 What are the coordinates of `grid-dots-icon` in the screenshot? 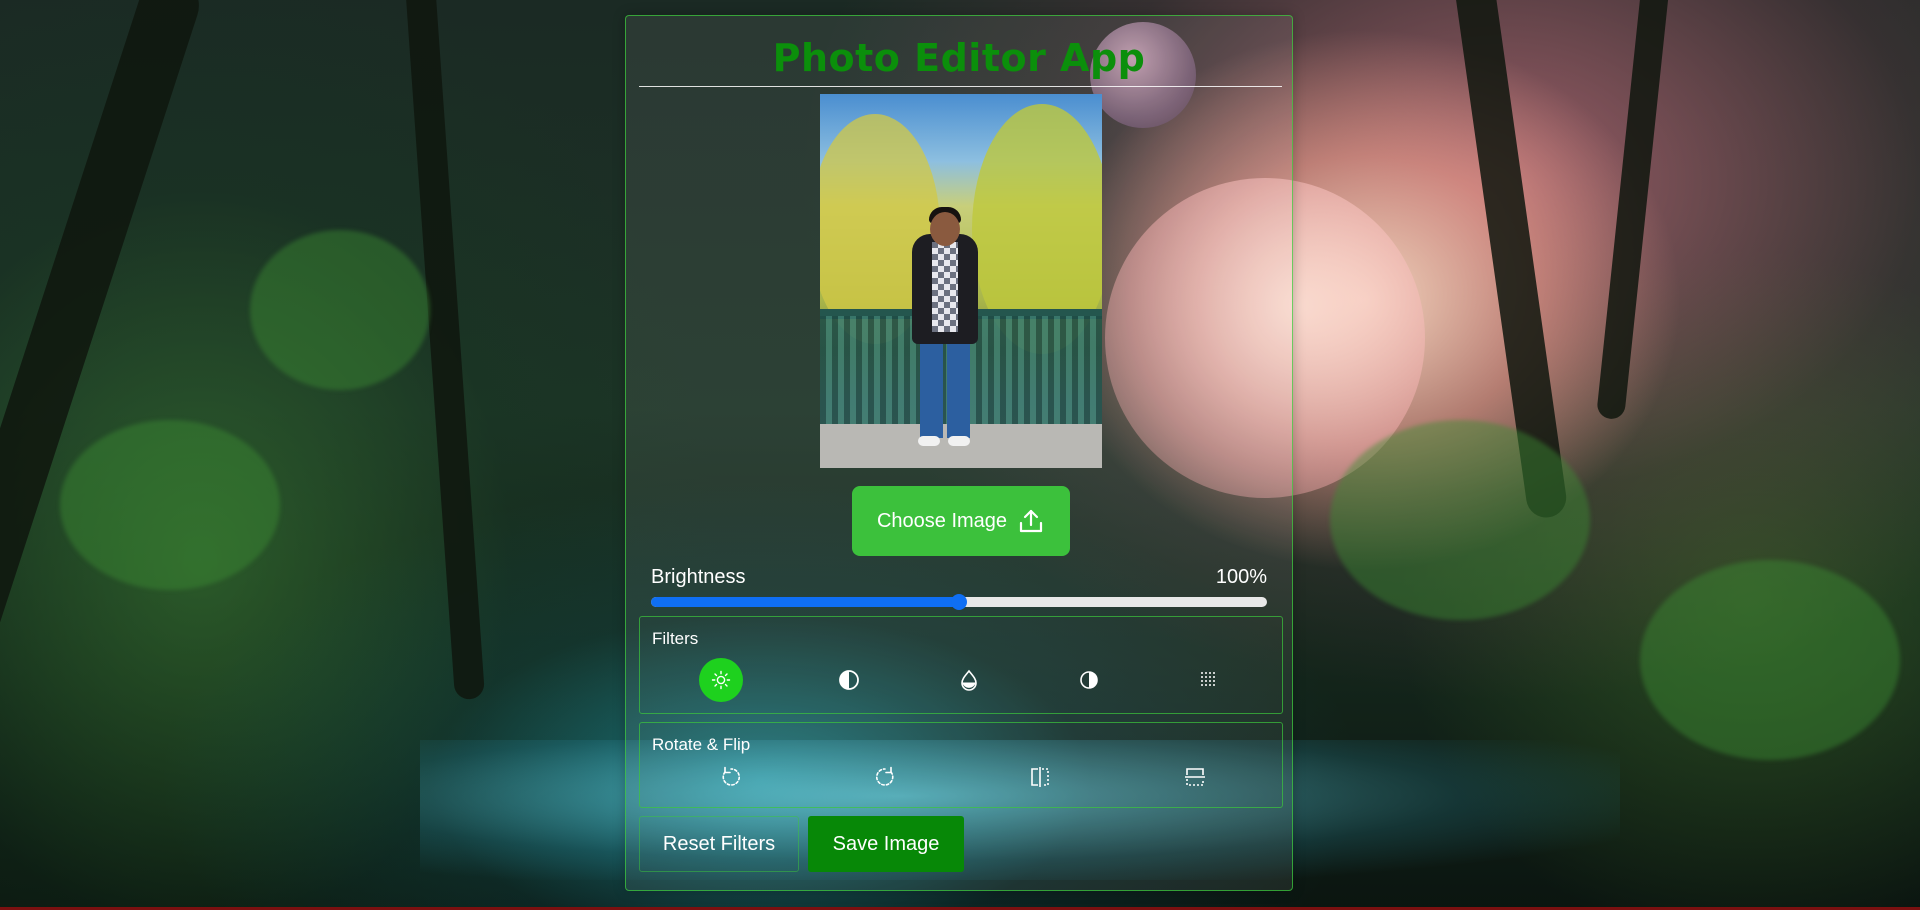 It's located at (1209, 680).